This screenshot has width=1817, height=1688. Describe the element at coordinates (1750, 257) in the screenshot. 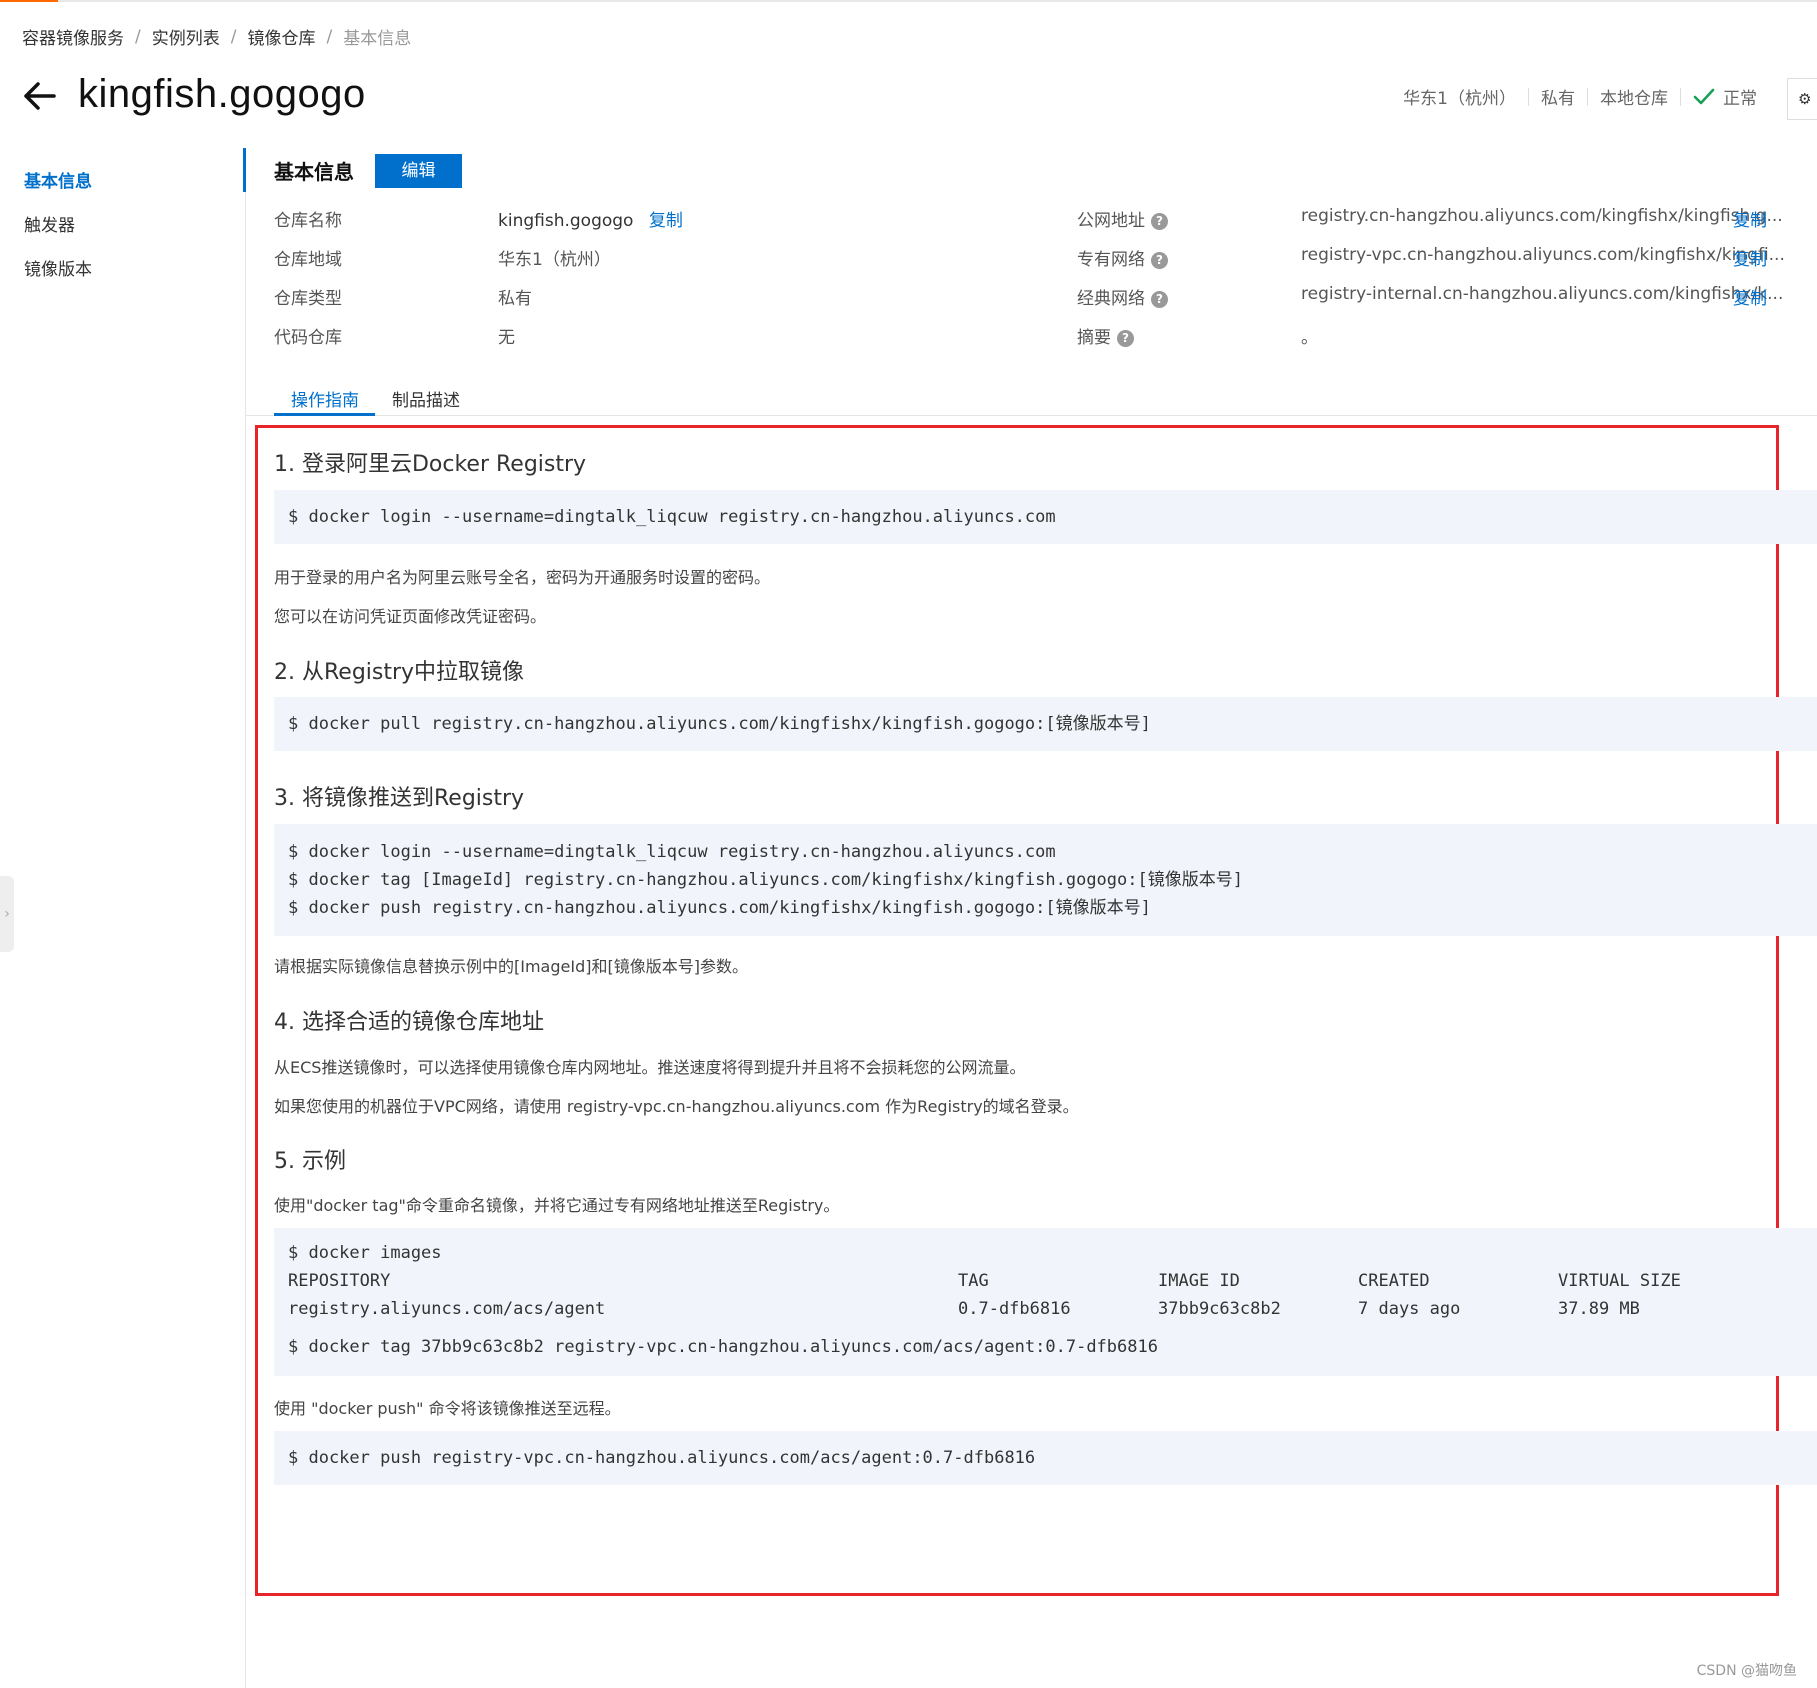

I see `copy-vpc-link: 复制` at that location.